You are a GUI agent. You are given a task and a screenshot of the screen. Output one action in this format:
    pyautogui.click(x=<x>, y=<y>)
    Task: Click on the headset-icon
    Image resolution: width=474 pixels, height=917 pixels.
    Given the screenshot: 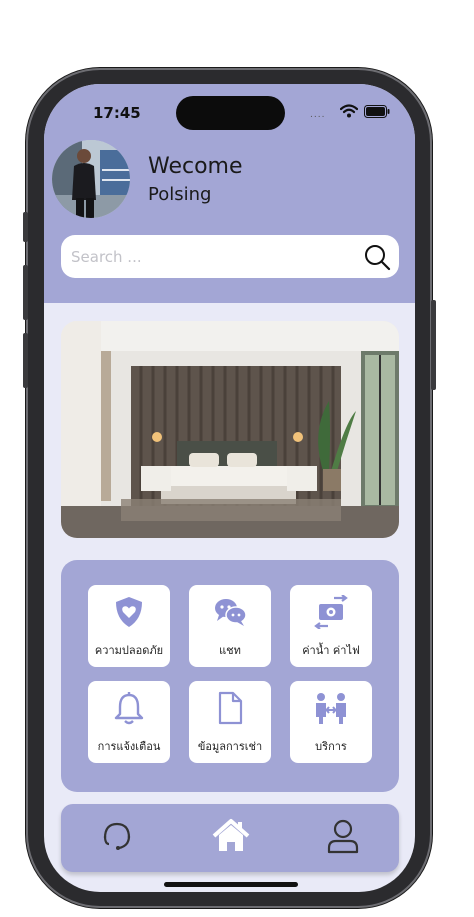 What is the action you would take?
    pyautogui.click(x=117, y=836)
    